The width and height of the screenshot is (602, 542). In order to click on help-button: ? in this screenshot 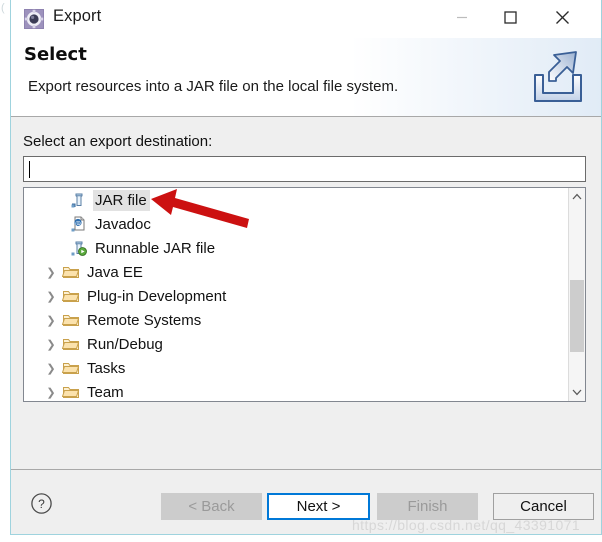, I will do `click(41, 503)`.